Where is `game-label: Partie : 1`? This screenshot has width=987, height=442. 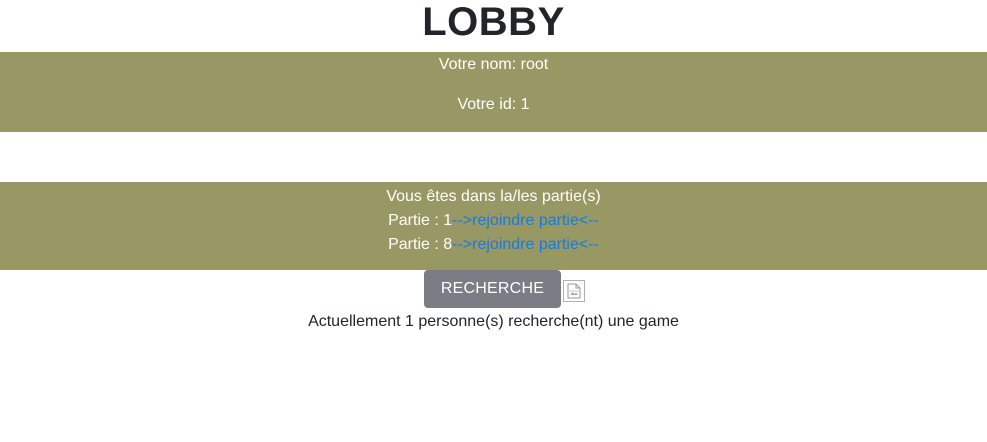 game-label: Partie : 1 is located at coordinates (420, 220).